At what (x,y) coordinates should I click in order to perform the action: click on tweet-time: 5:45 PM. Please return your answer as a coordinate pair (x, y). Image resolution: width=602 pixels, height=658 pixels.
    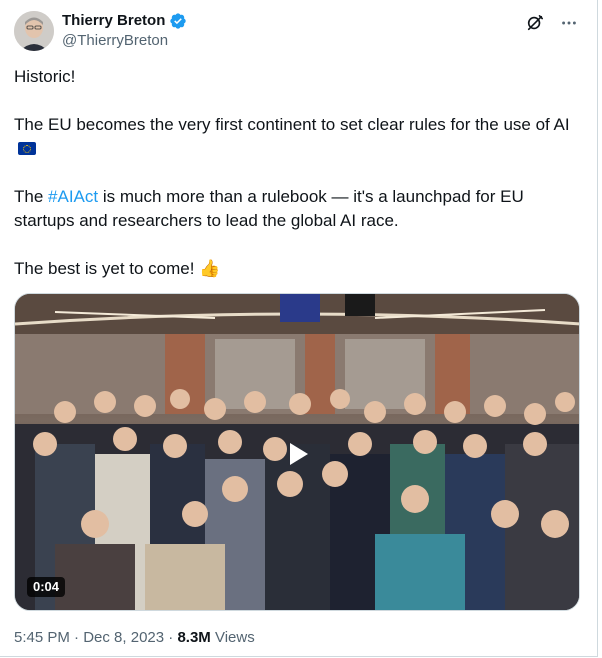
    Looking at the image, I should click on (42, 637).